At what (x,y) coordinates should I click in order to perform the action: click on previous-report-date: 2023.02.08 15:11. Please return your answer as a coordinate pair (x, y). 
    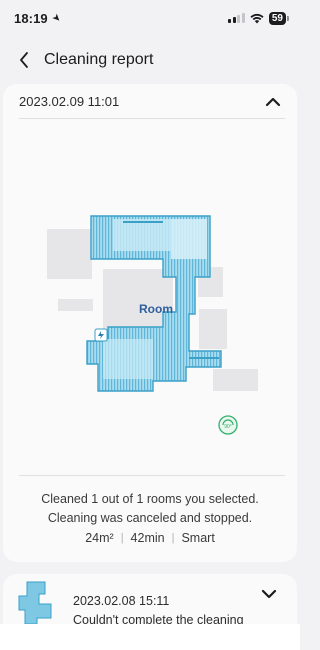
    Looking at the image, I should click on (121, 601).